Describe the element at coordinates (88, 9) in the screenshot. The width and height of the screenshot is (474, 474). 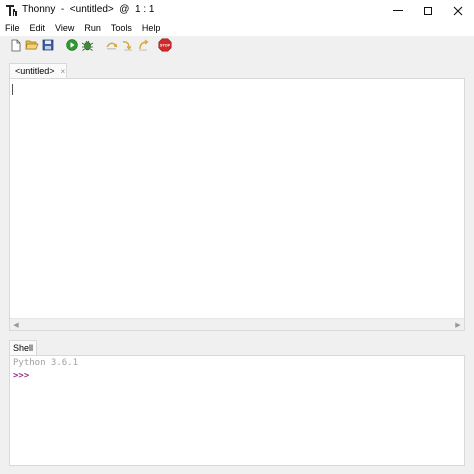
I see `window-title: Thonny - <untitled> @ 1 : 1` at that location.